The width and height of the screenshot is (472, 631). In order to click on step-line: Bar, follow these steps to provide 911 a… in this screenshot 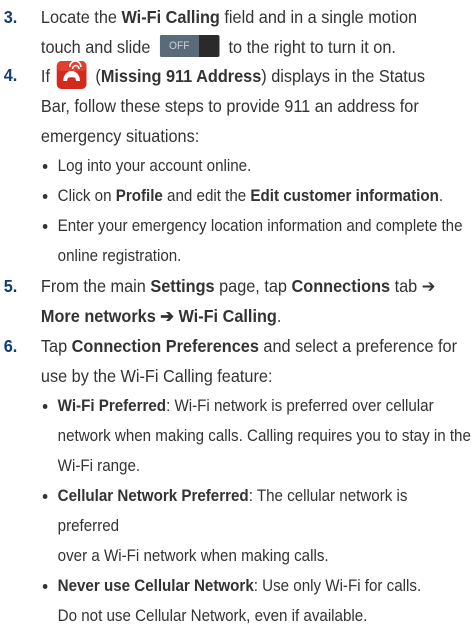, I will do `click(229, 106)`.